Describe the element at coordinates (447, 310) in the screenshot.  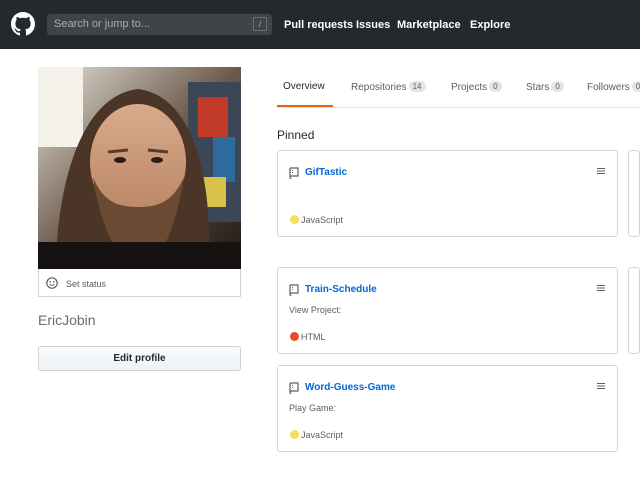
I see `pinned-repo-card: Train-Schedule View Project: HTML` at that location.